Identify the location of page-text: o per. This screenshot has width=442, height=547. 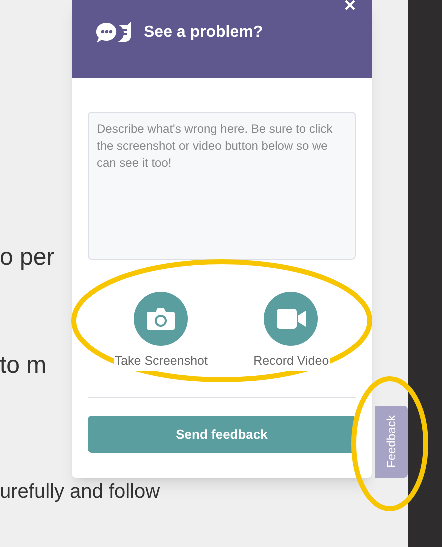
(27, 258).